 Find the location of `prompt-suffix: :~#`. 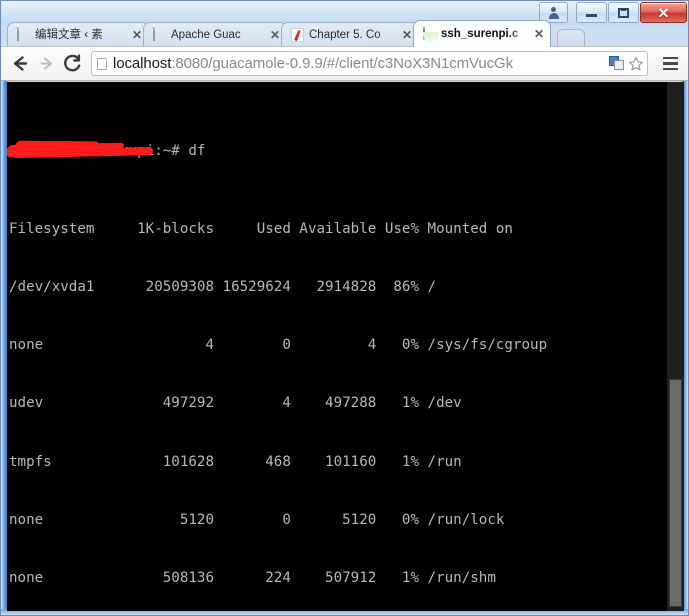

prompt-suffix: :~# is located at coordinates (171, 151).